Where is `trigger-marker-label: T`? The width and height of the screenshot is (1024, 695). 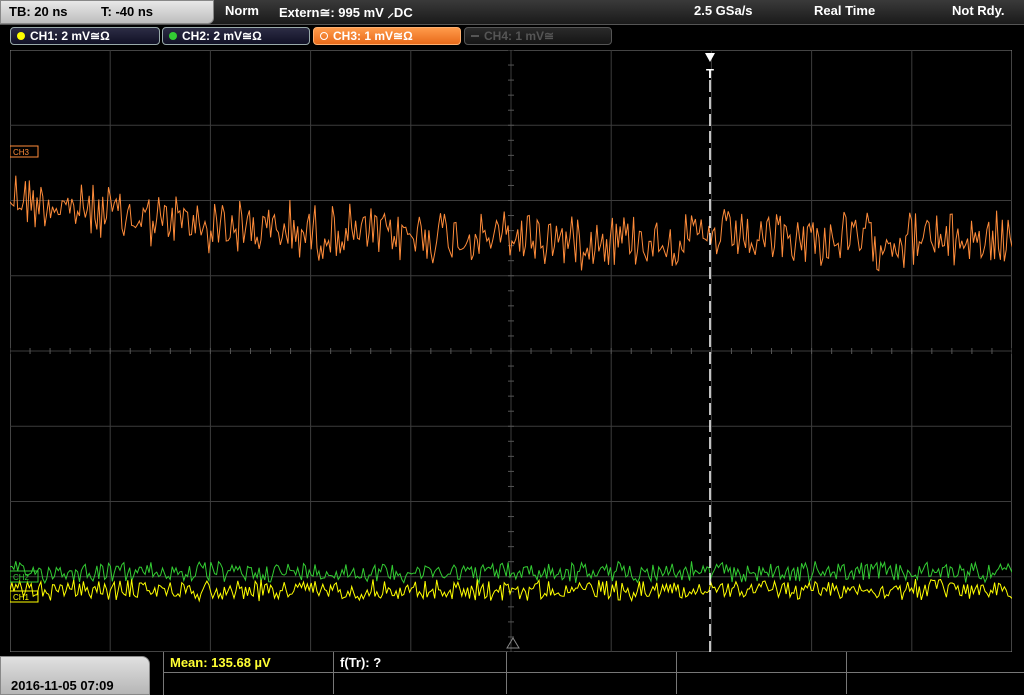 trigger-marker-label: T is located at coordinates (710, 73).